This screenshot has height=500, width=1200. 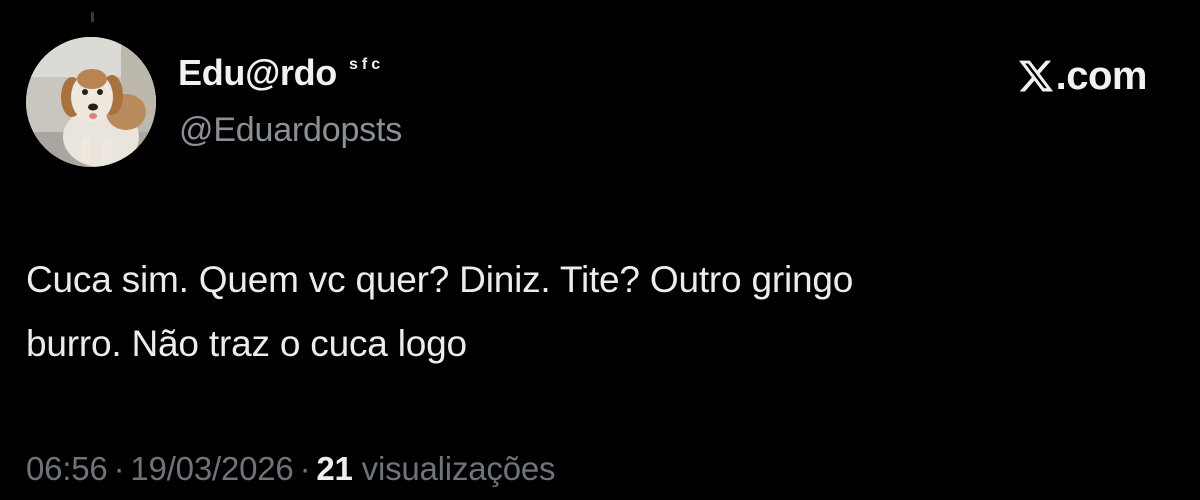 I want to click on tweet-date: 19/03/2026, so click(x=211, y=468).